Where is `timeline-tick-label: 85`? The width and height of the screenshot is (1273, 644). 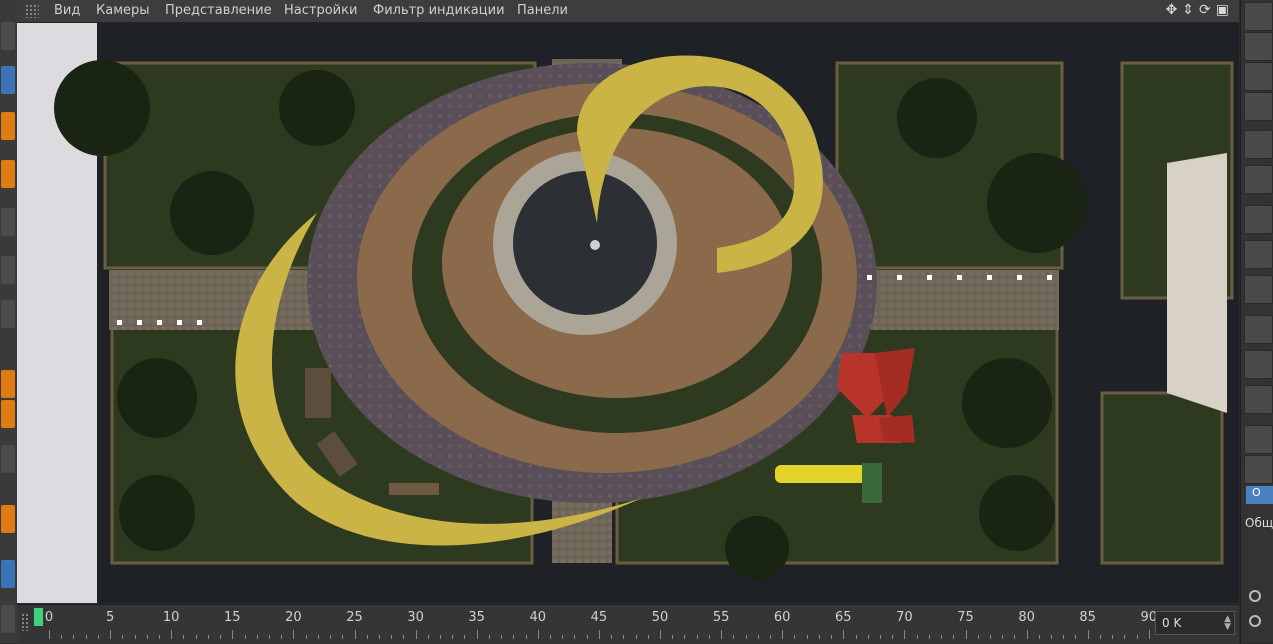
timeline-tick-label: 85 is located at coordinates (1087, 617).